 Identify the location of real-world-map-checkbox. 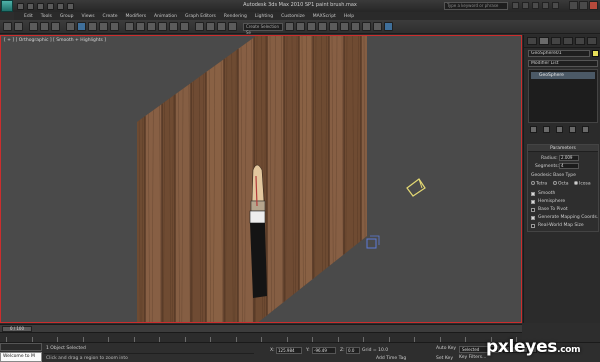
(533, 226).